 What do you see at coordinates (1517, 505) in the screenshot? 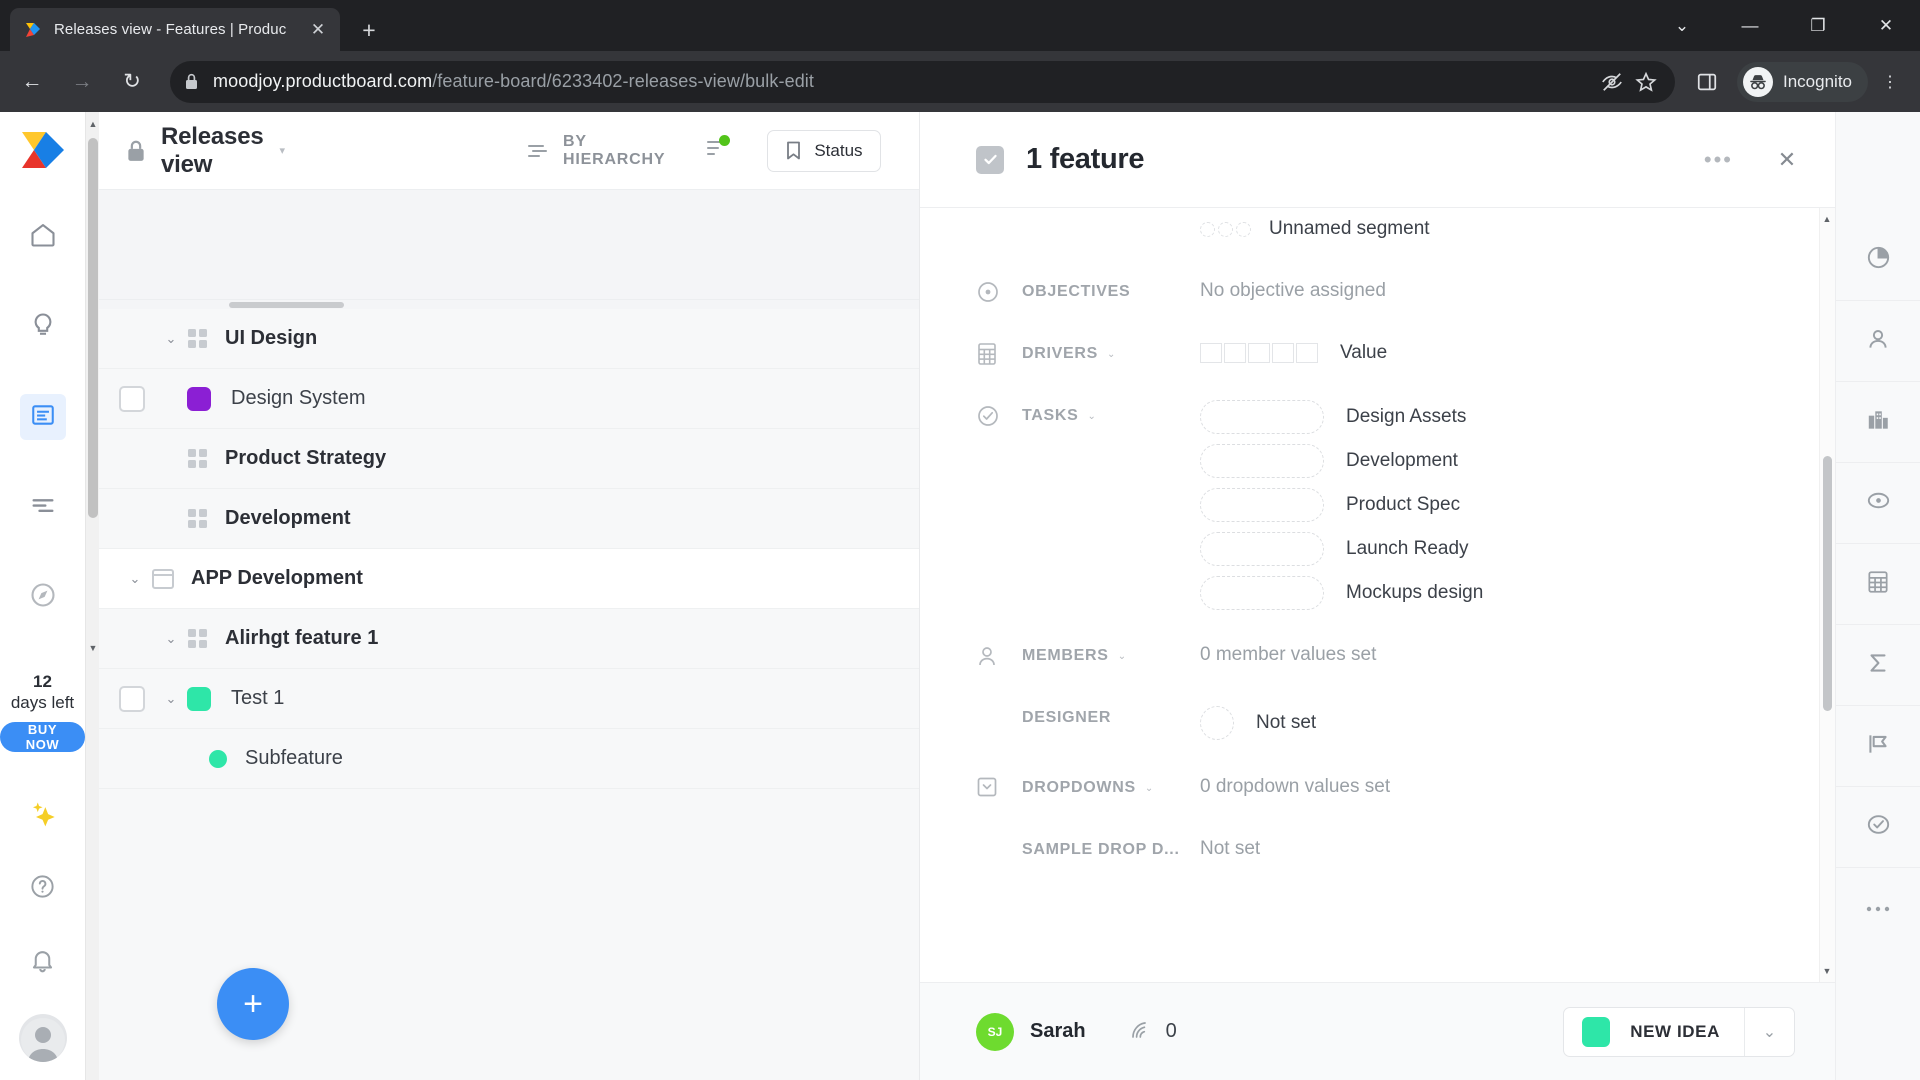
I see `task-item: Product Spec` at bounding box center [1517, 505].